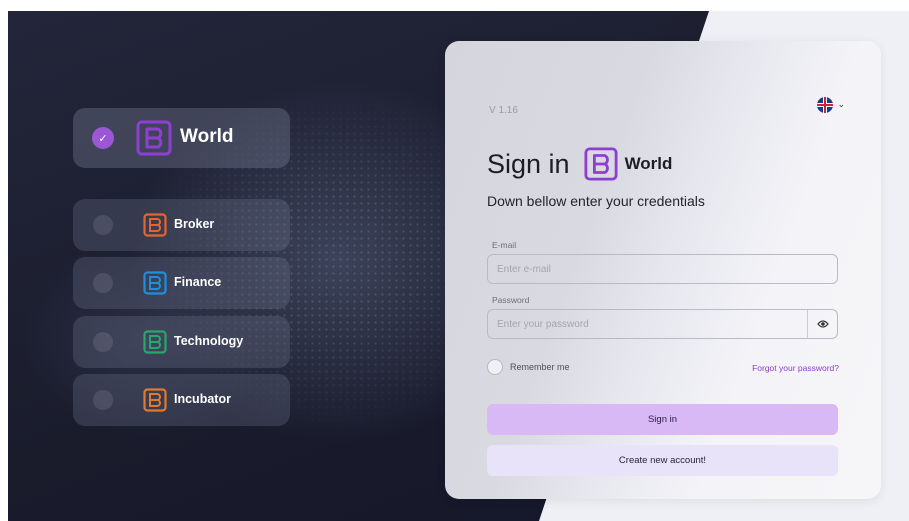  Describe the element at coordinates (202, 399) in the screenshot. I see `brand-label-incubator: Incubator` at that location.